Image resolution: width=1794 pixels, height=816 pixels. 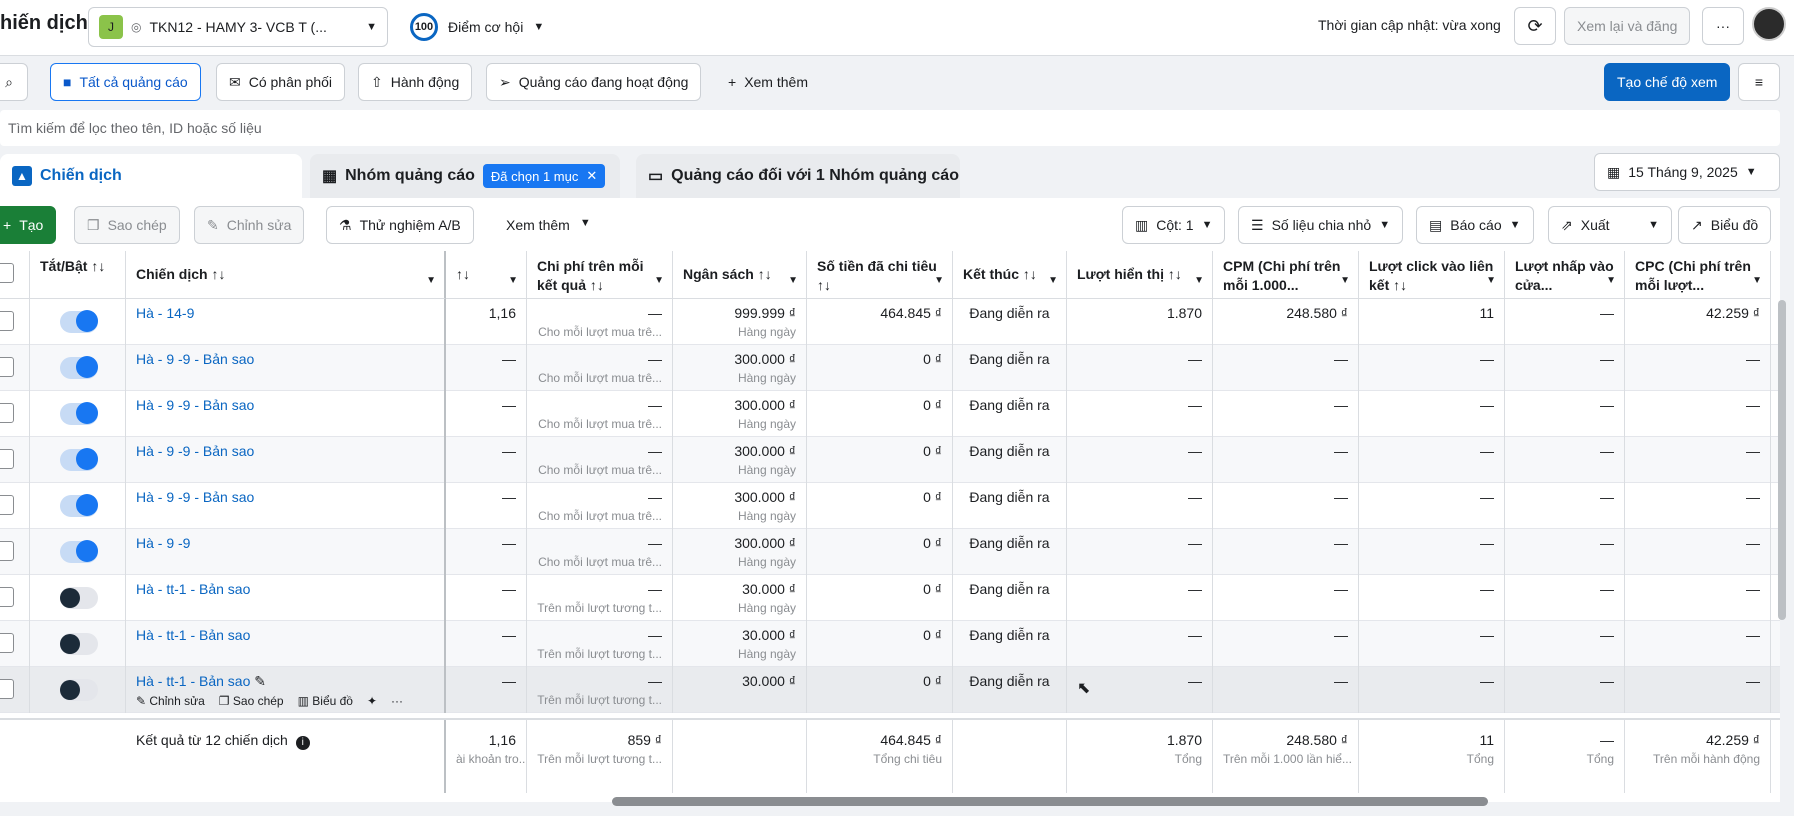 What do you see at coordinates (768, 82) in the screenshot?
I see `see-more-filters: + Xem thêm` at bounding box center [768, 82].